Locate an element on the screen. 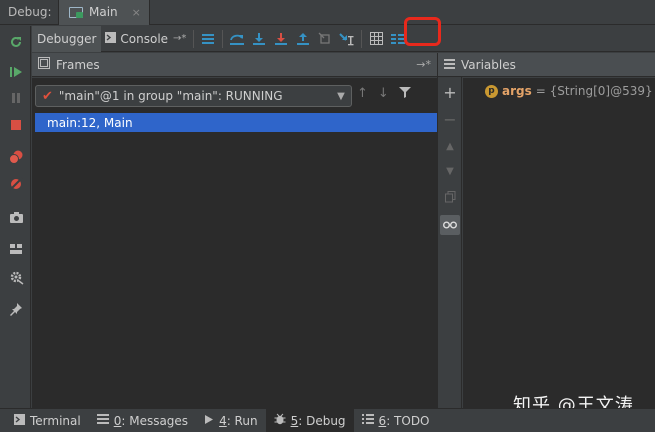  application-icon is located at coordinates (76, 12).